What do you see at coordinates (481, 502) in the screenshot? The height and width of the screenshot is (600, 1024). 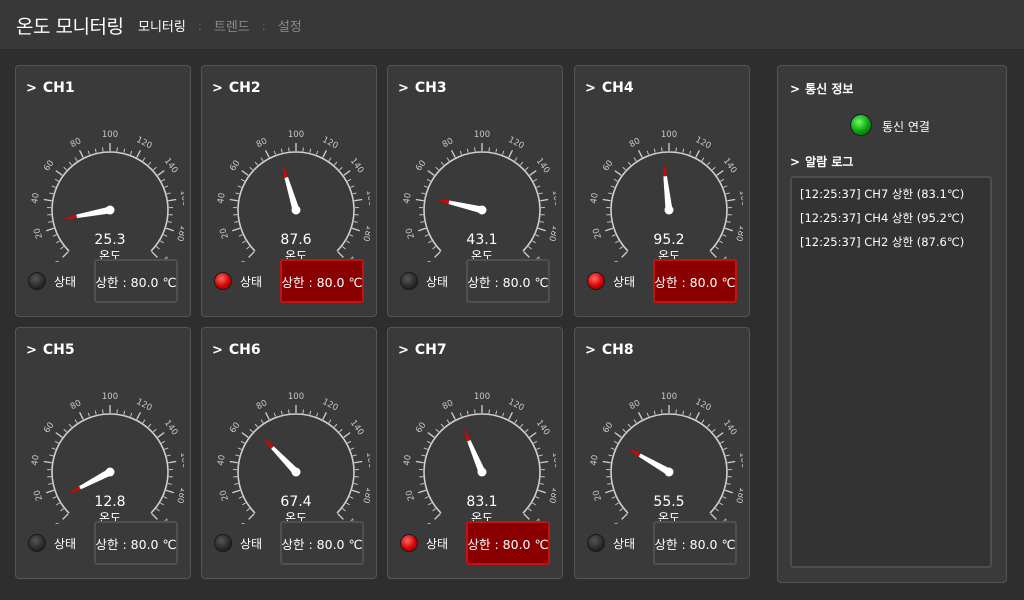 I see `gauge-value: 83.1` at bounding box center [481, 502].